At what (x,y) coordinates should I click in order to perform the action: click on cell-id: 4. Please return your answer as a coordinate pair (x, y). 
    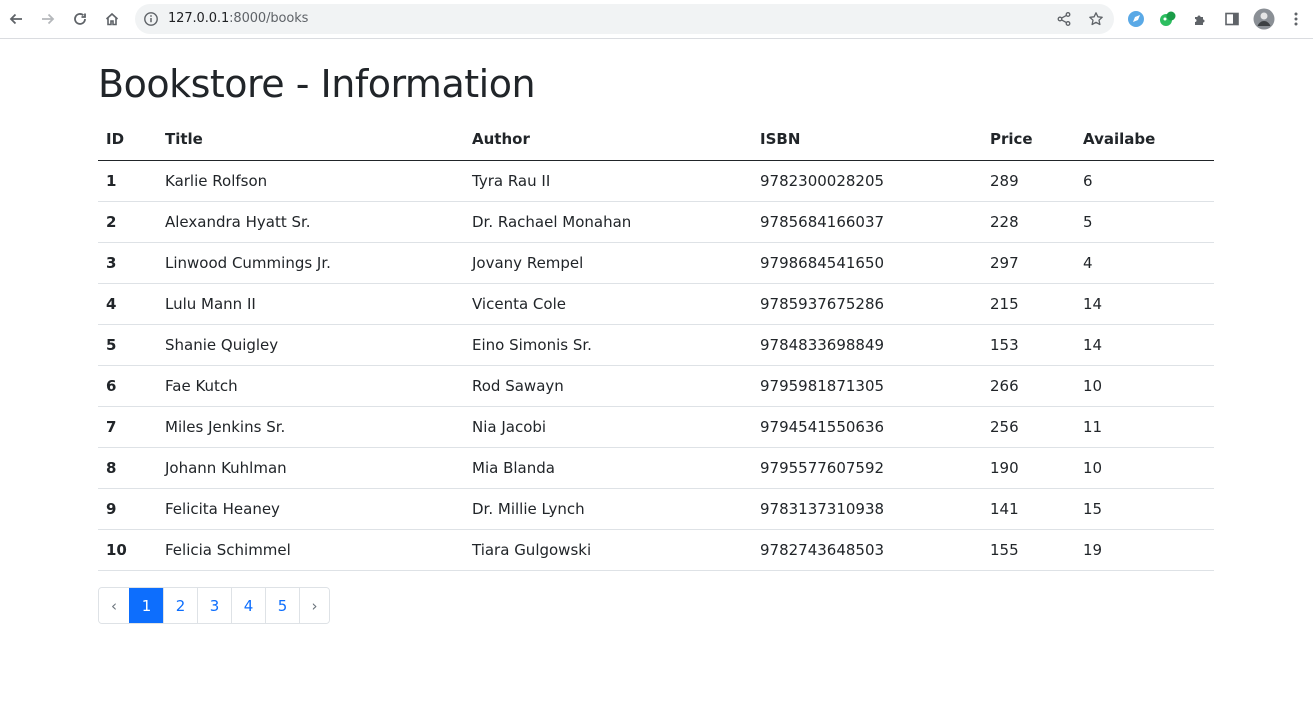
    Looking at the image, I should click on (127, 304).